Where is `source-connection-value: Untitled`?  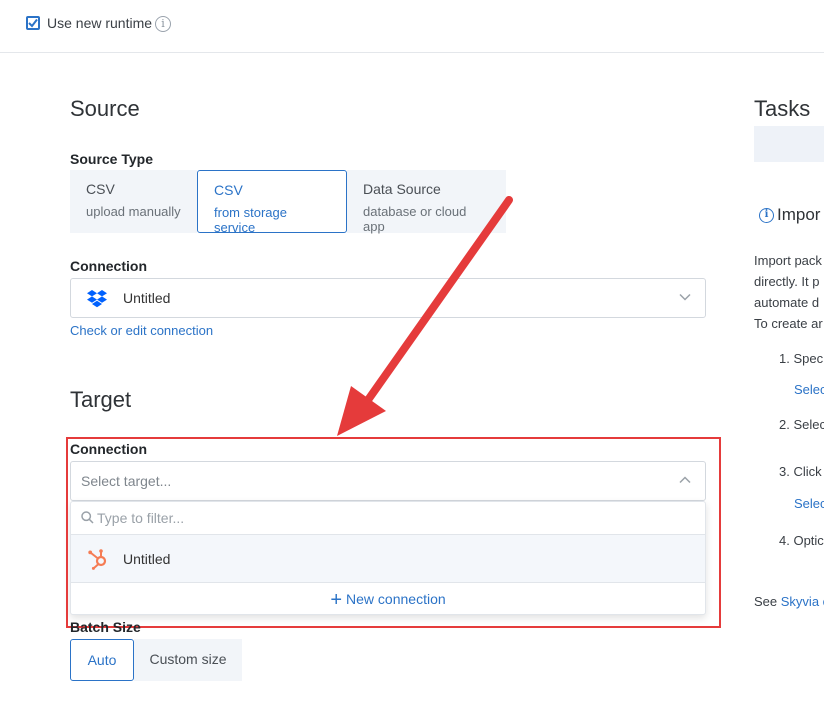
source-connection-value: Untitled is located at coordinates (147, 298).